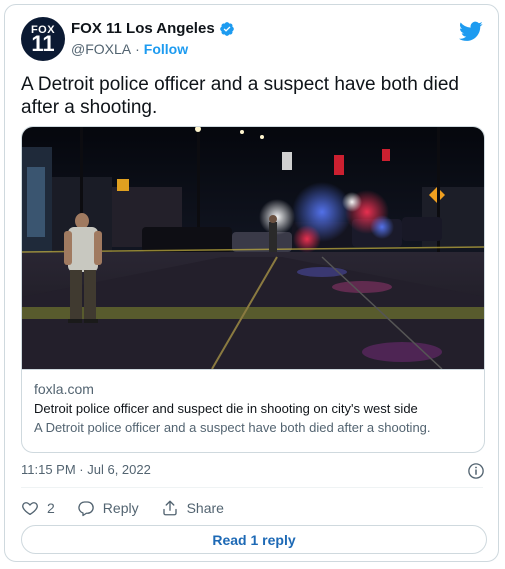 This screenshot has height=569, width=505. I want to click on follow-link: Follow, so click(166, 49).